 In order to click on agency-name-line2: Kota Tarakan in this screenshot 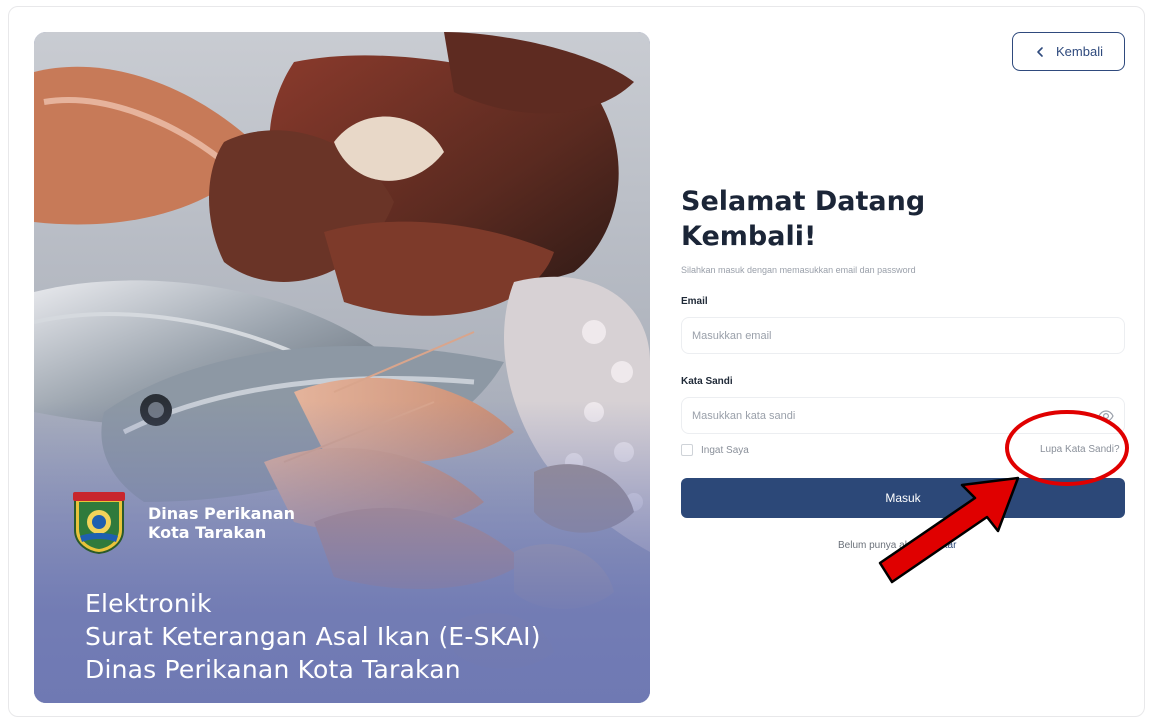, I will do `click(207, 532)`.